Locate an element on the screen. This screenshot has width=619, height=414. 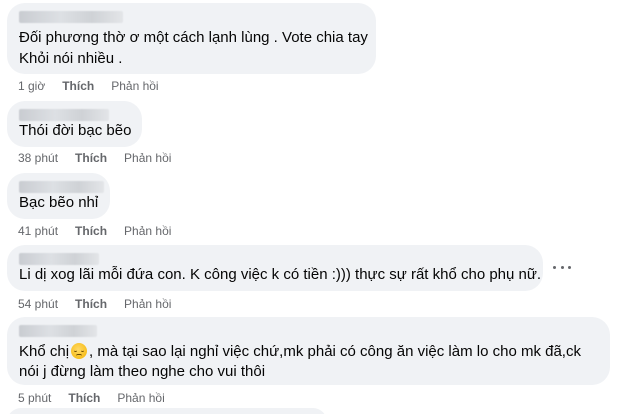
pensive-face-icon is located at coordinates (79, 351).